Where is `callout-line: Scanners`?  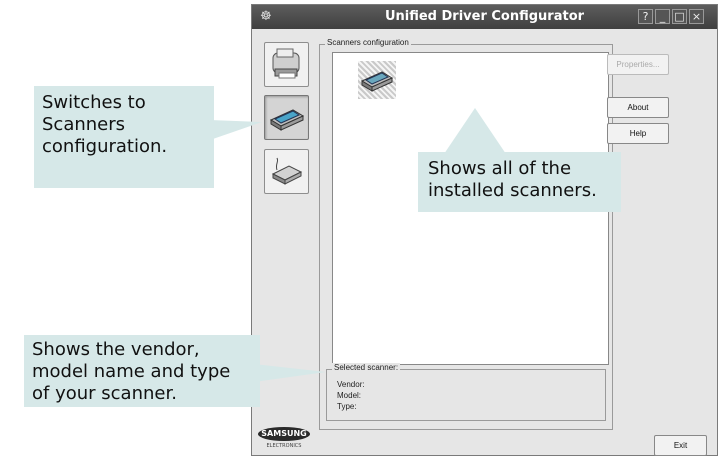 callout-line: Scanners is located at coordinates (84, 124).